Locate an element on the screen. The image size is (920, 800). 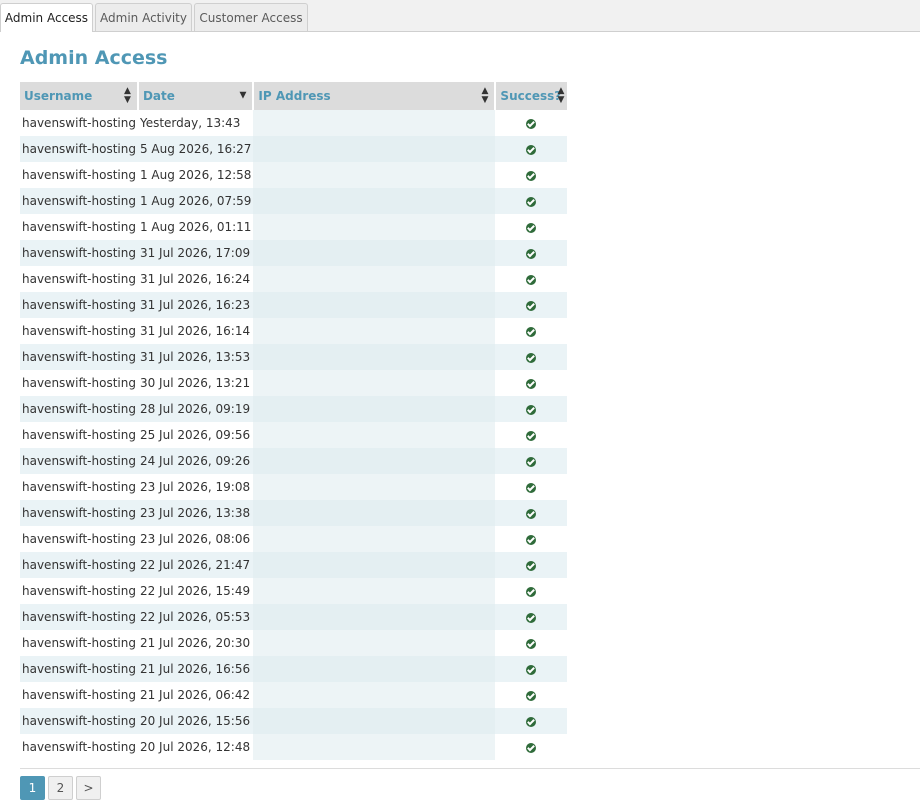
date-cell: 31 Jul 2026, 13:53 is located at coordinates (195, 357).